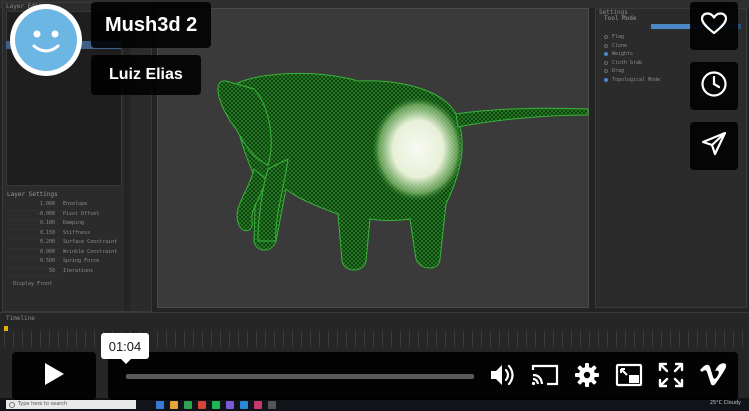 The height and width of the screenshot is (411, 749). Describe the element at coordinates (35, 225) in the screenshot. I see `setting-value: 0.100` at that location.